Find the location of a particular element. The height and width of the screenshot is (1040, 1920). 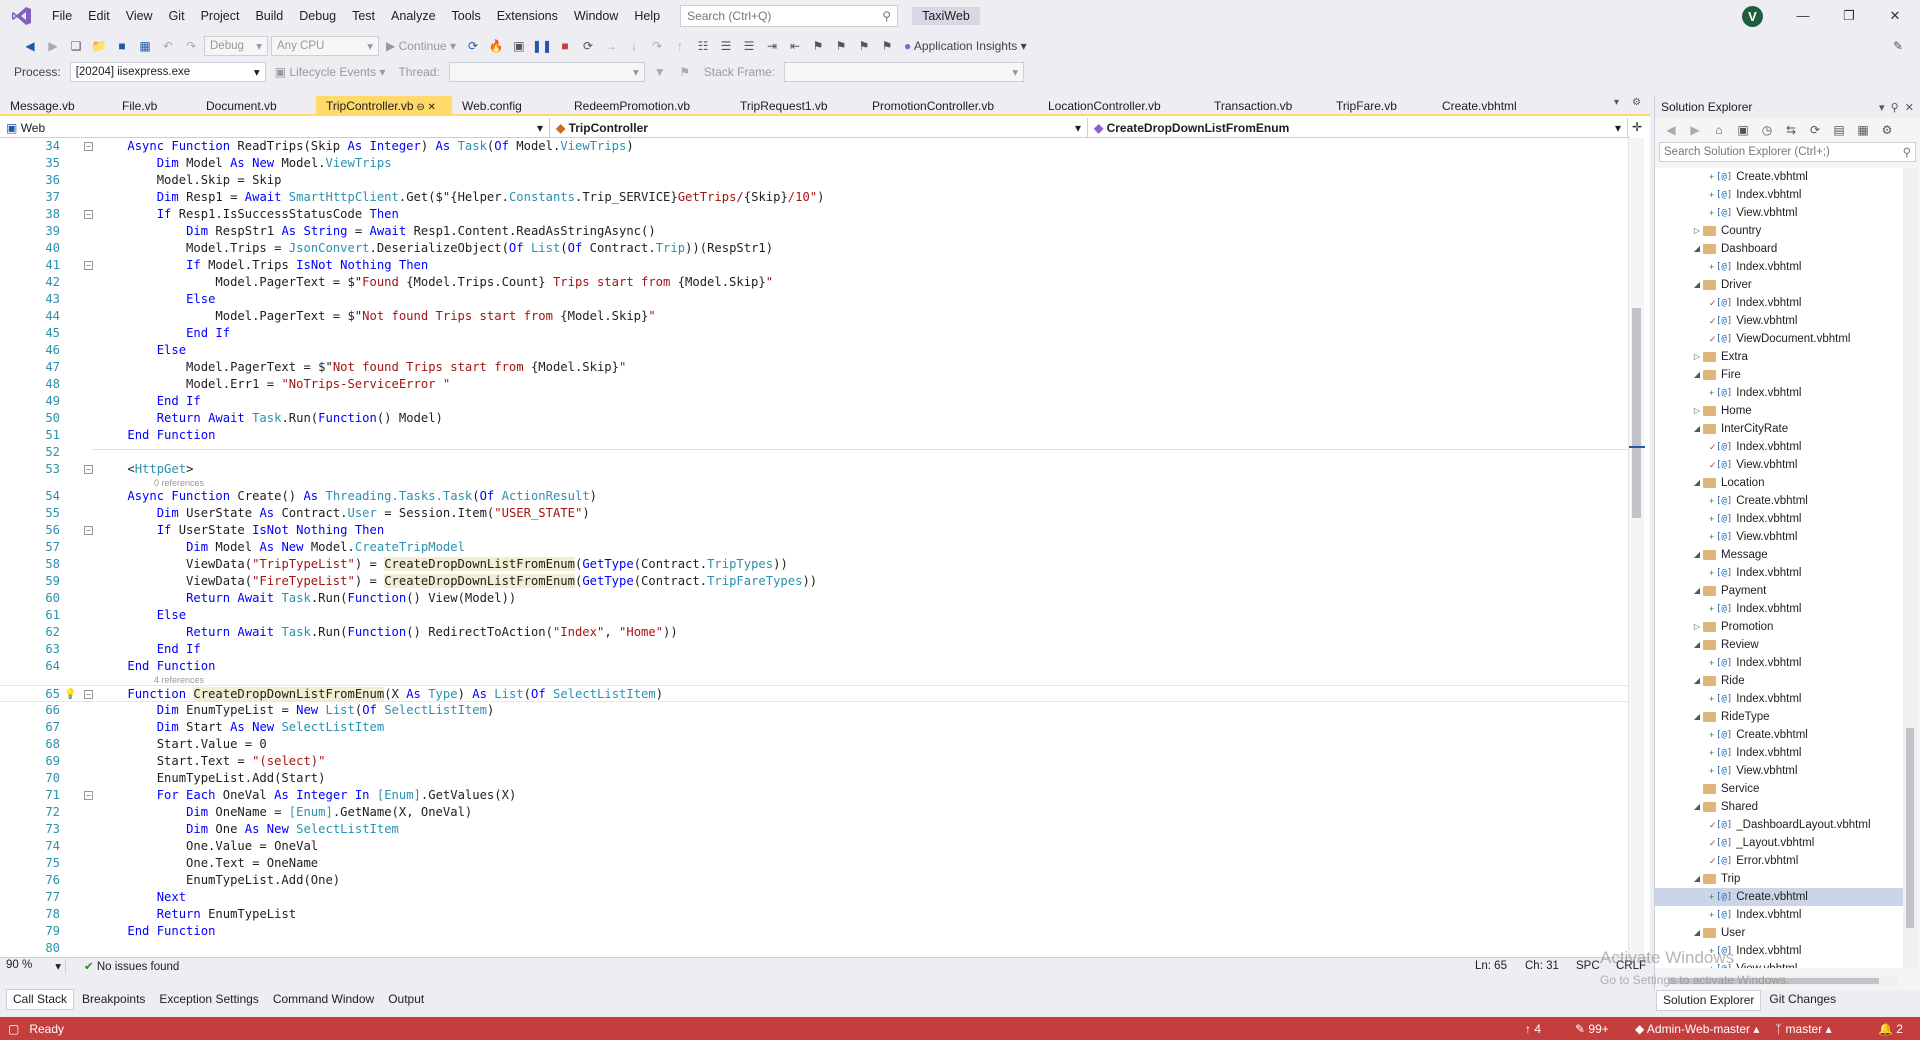

switch-views-icon: ▣ is located at coordinates (1743, 130).